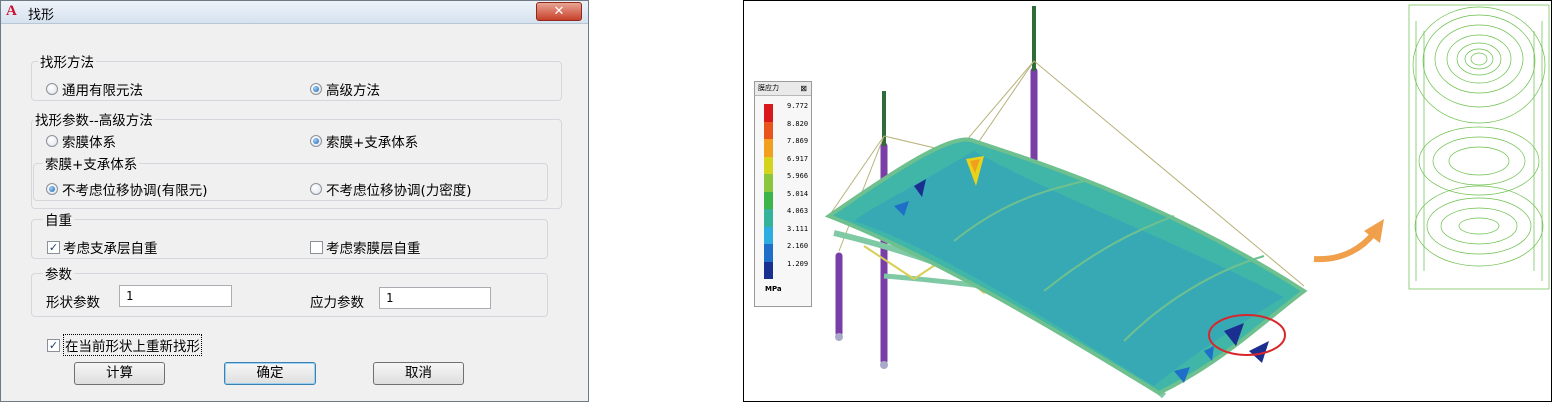 Image resolution: width=1554 pixels, height=404 pixels. What do you see at coordinates (399, 191) in the screenshot?
I see `radio-no-displacement-force-density-label: 不考虑位移协调(力密度)` at bounding box center [399, 191].